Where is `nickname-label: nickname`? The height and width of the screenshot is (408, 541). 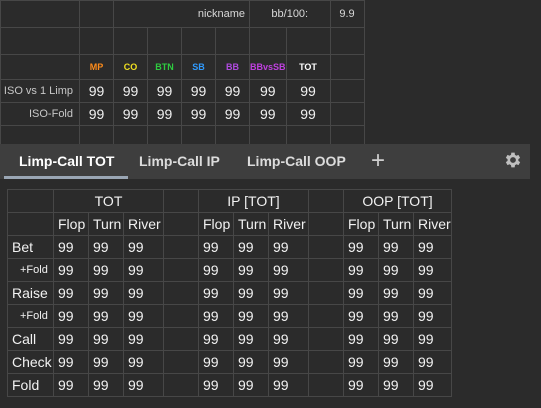
nickname-label: nickname is located at coordinates (181, 14).